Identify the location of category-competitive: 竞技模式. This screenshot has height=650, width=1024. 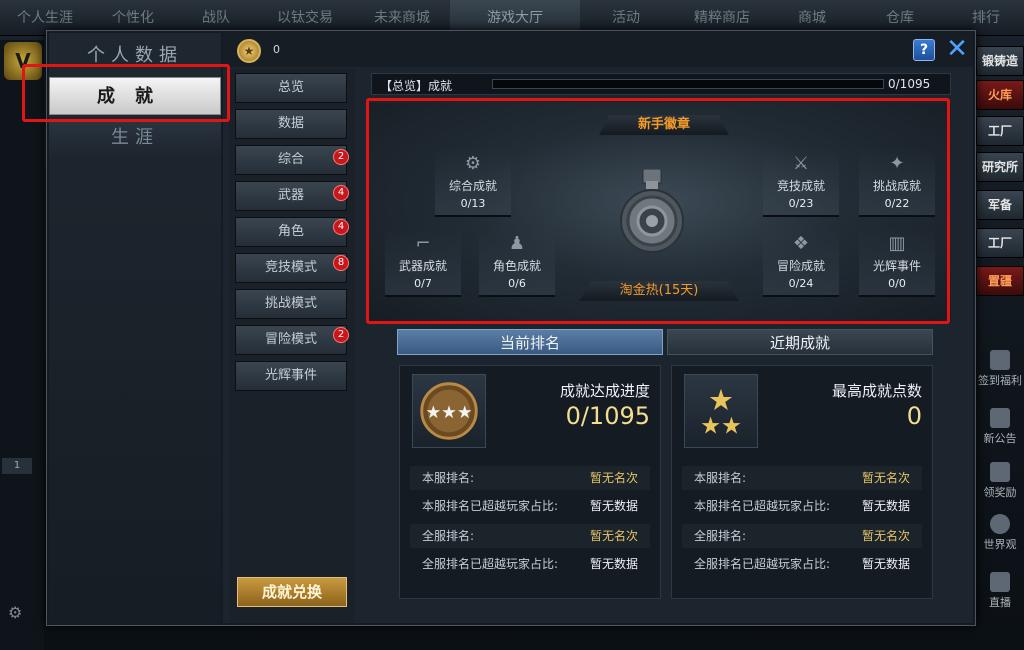
(291, 268).